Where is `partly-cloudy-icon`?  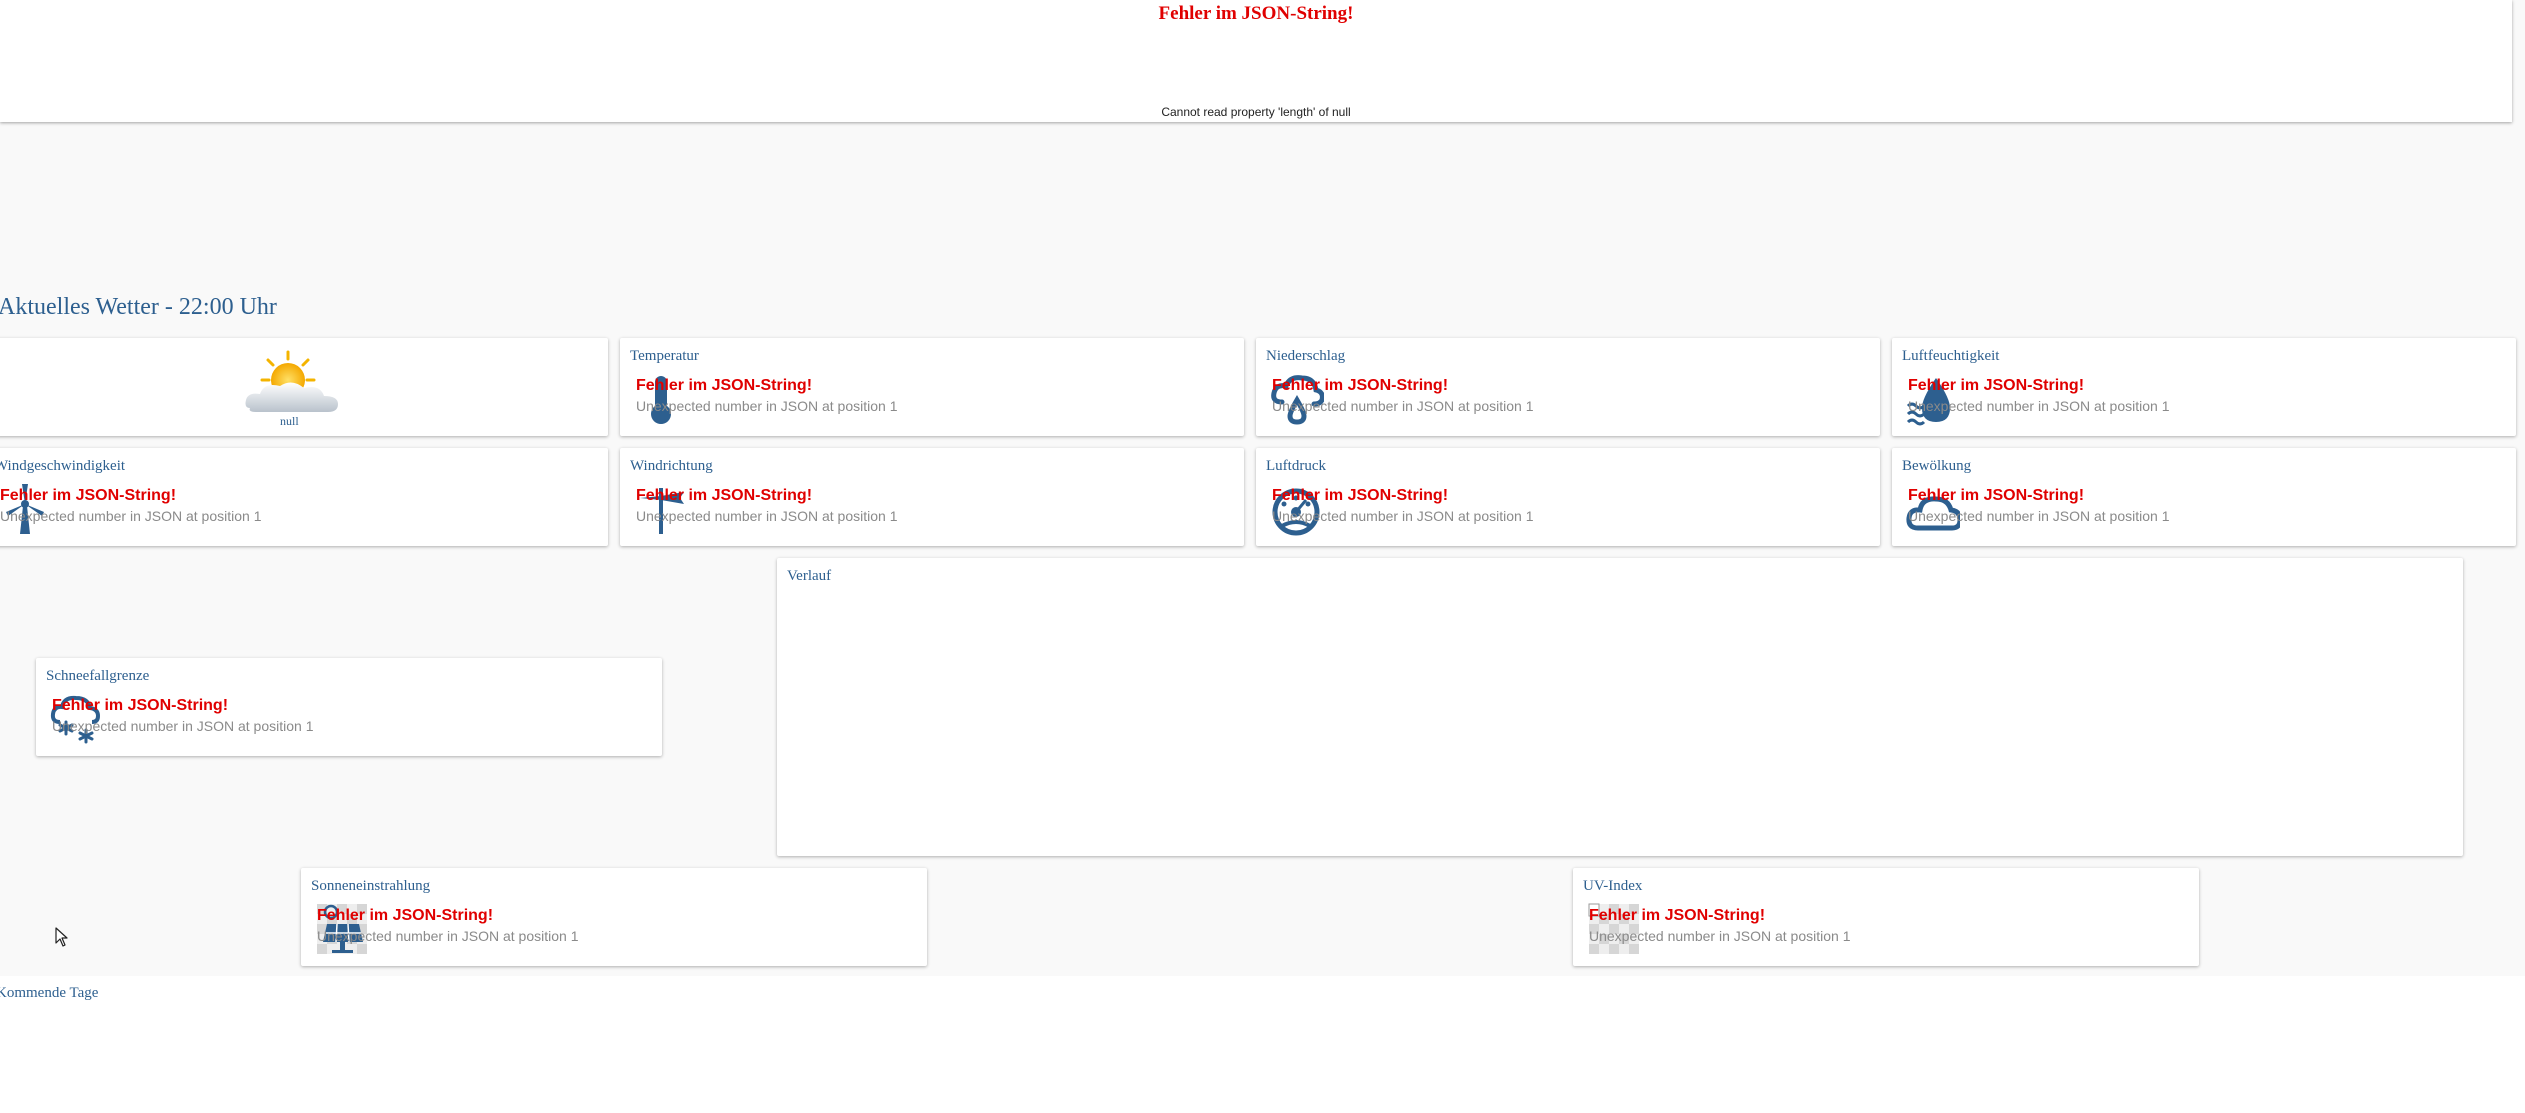
partly-cloudy-icon is located at coordinates (291, 381).